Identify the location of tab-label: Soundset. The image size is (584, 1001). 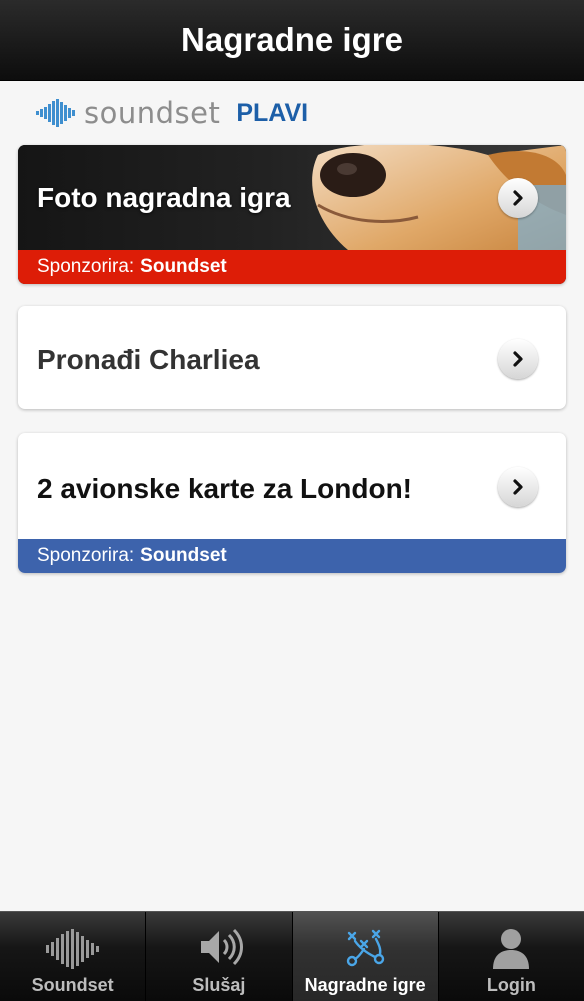
(72, 985).